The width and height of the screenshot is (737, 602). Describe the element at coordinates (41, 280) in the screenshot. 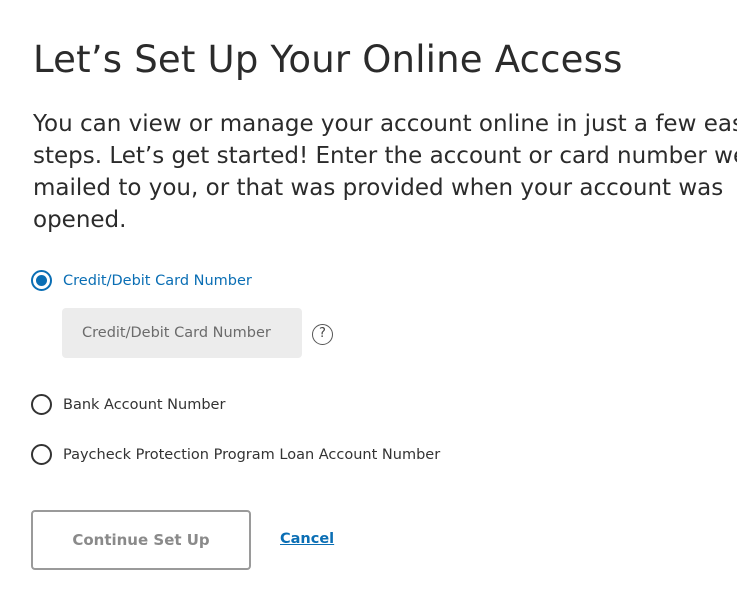

I see `card-number-radio` at that location.